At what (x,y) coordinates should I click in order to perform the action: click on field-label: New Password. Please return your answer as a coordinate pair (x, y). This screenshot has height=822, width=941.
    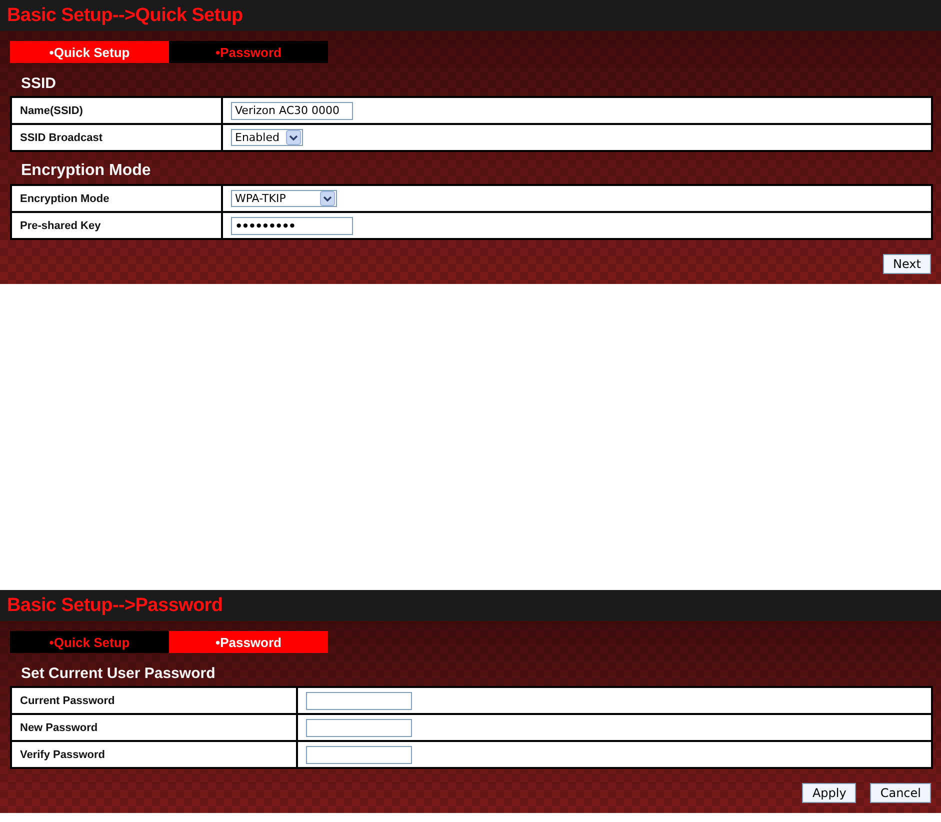
    Looking at the image, I should click on (154, 727).